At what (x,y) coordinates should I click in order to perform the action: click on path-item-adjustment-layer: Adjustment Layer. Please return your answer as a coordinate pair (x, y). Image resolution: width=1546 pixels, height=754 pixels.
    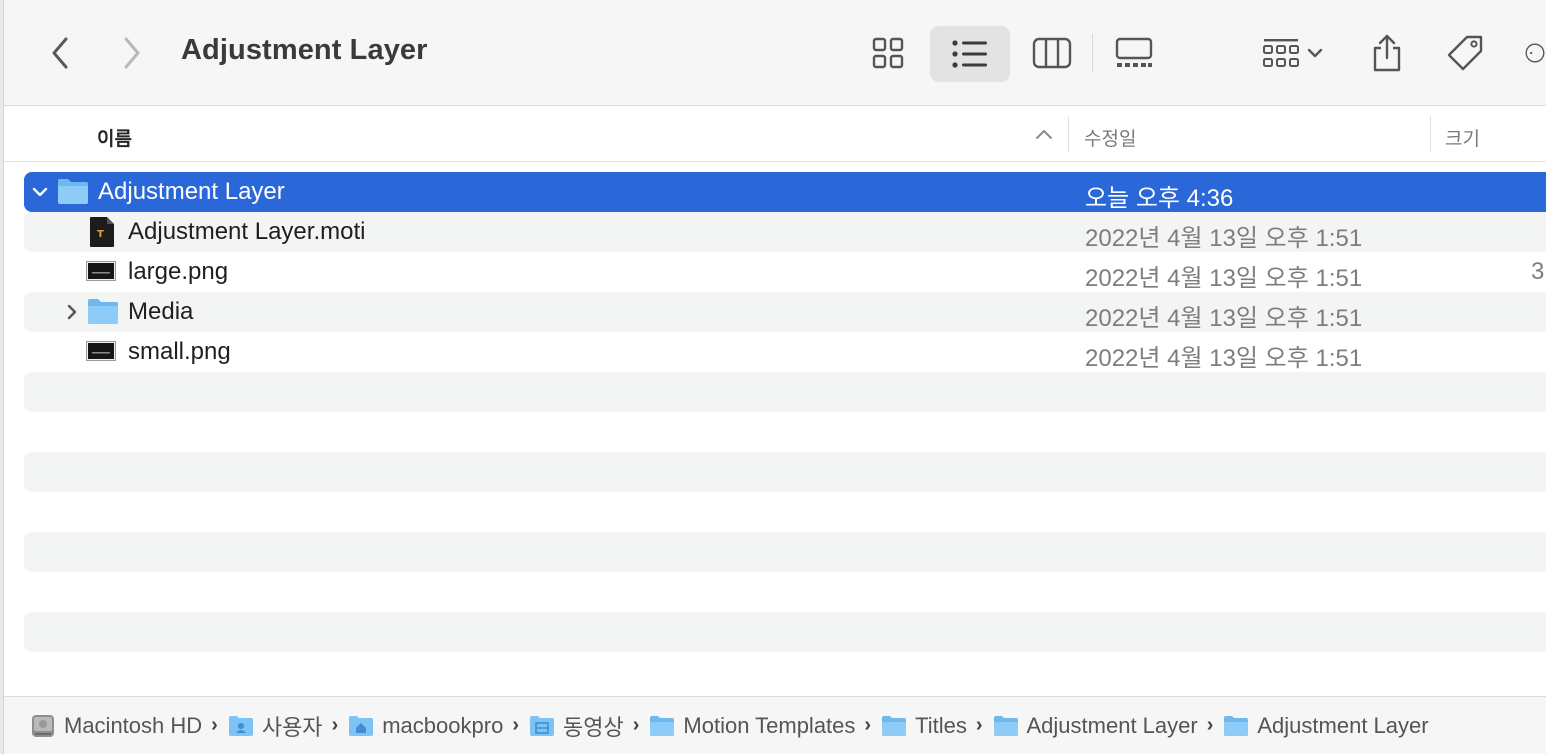
    Looking at the image, I should click on (1095, 726).